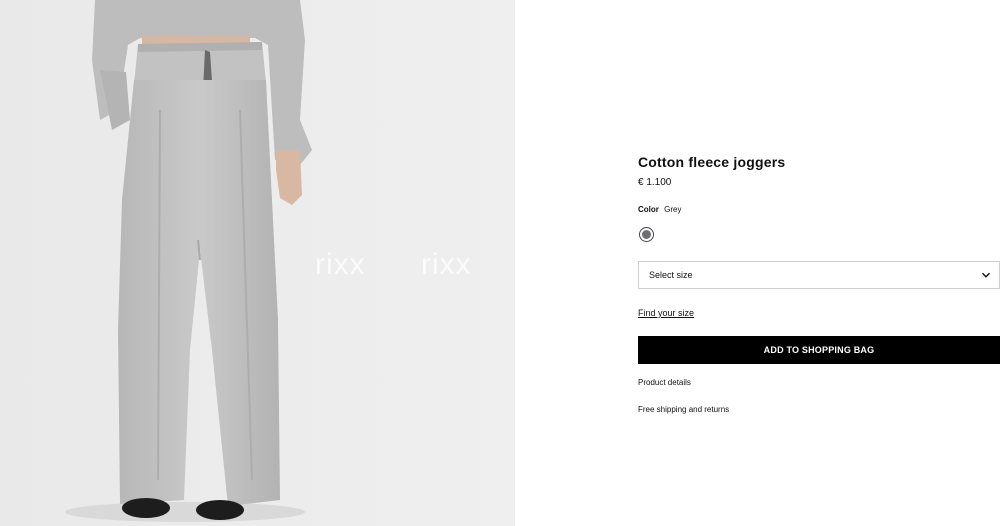  What do you see at coordinates (986, 275) in the screenshot?
I see `chevron-down-icon` at bounding box center [986, 275].